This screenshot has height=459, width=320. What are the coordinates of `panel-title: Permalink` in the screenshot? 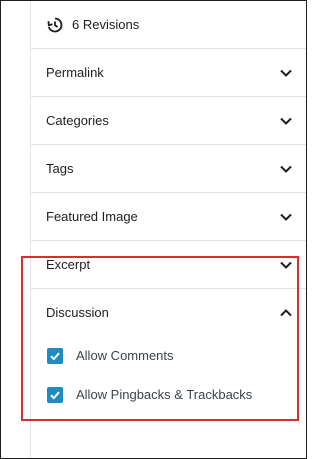 It's located at (75, 72).